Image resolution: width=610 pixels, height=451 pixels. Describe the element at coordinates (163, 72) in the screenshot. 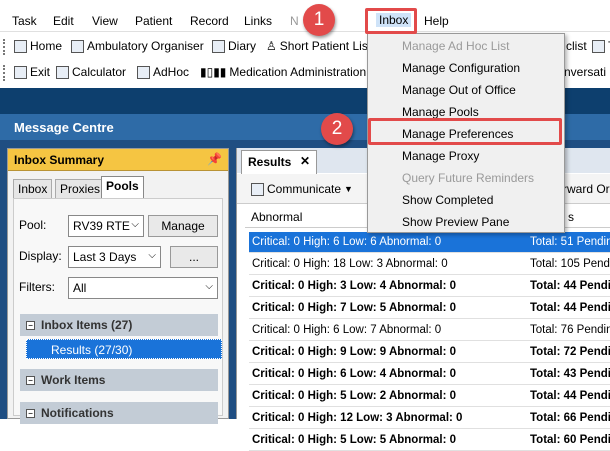

I see `adhoc-button: AdHoc` at that location.